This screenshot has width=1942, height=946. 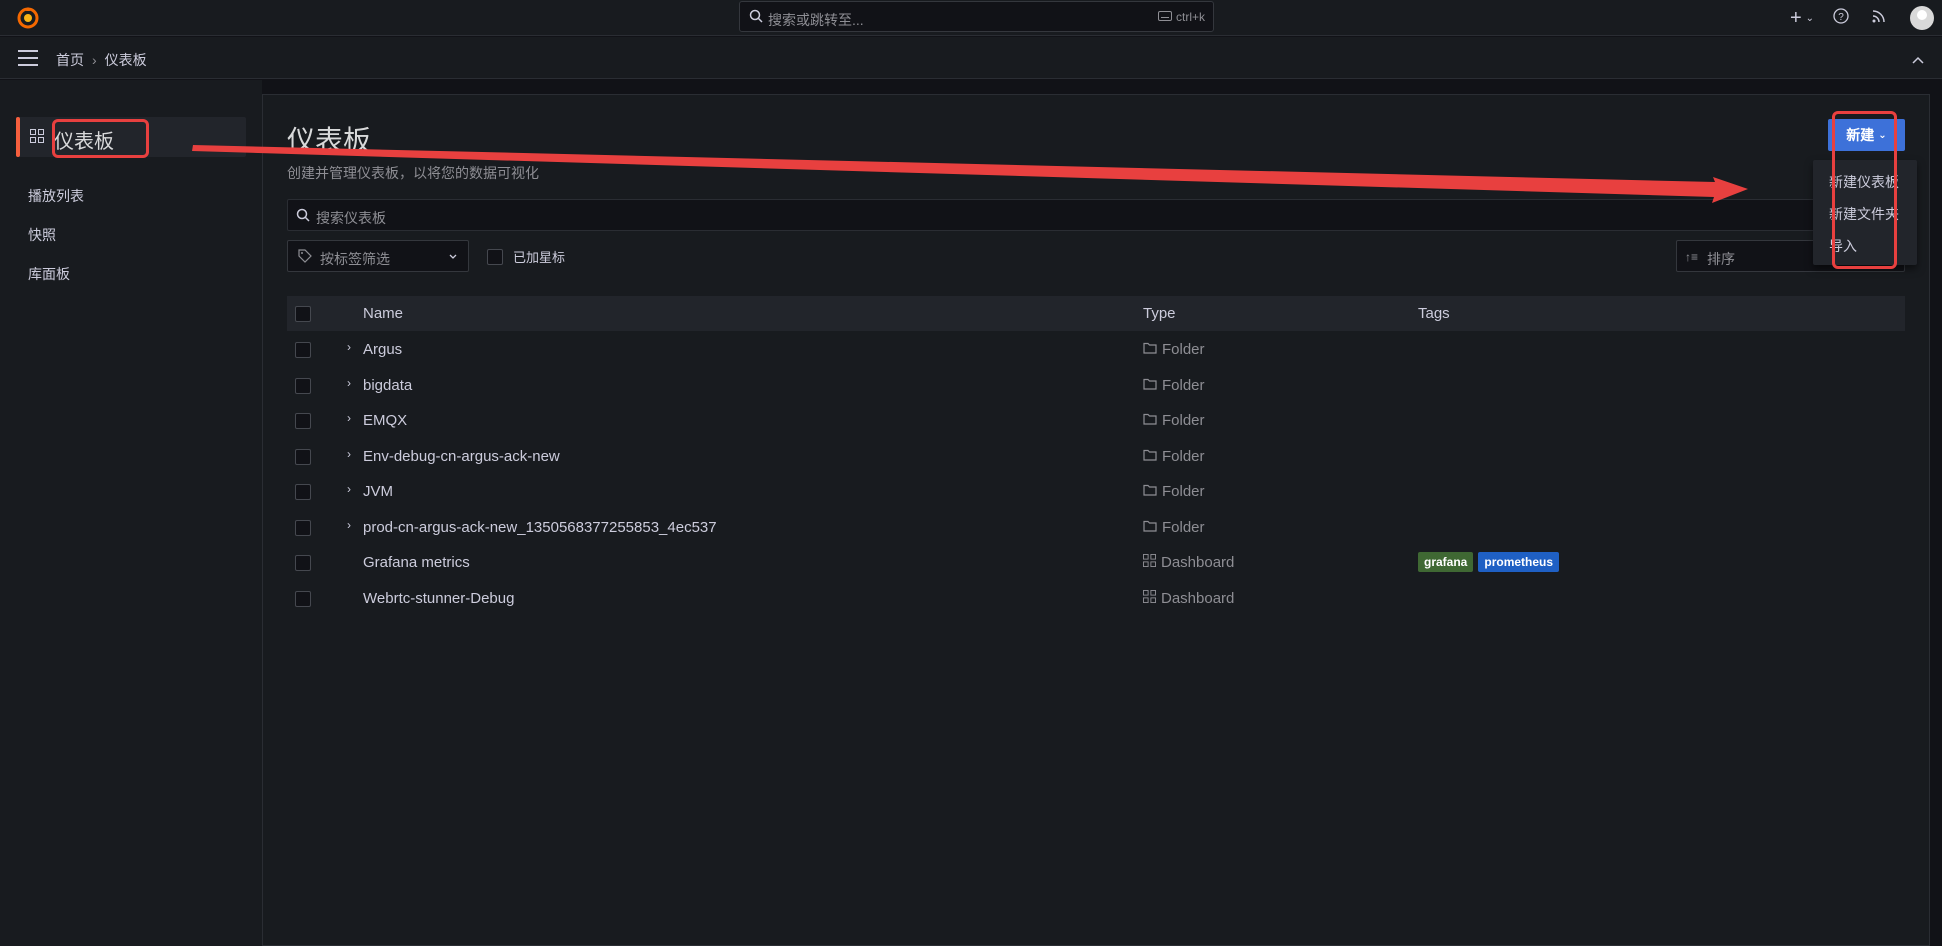 What do you see at coordinates (56, 196) in the screenshot?
I see `sidebar-item-playlists: 播放列表` at bounding box center [56, 196].